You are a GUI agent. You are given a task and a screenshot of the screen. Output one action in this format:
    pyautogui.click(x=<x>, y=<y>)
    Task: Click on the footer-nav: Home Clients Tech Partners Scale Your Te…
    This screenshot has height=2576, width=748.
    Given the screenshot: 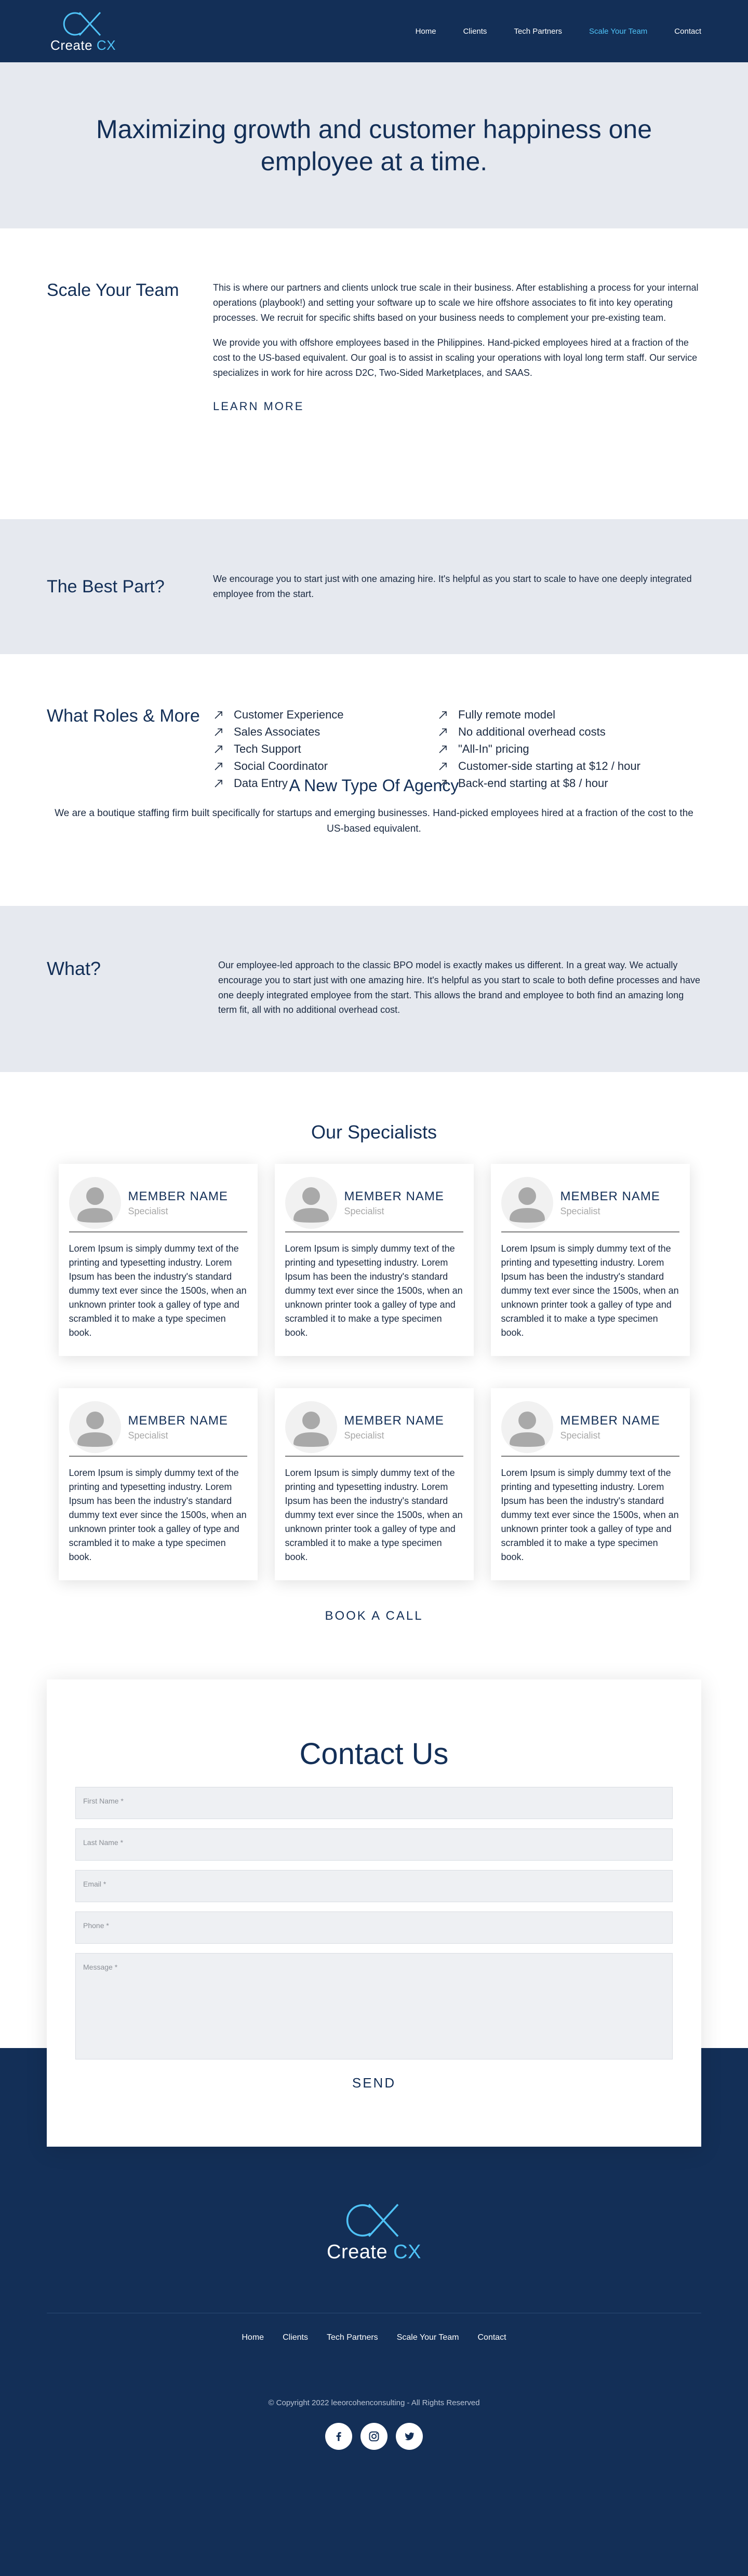 What is the action you would take?
    pyautogui.click(x=374, y=2337)
    